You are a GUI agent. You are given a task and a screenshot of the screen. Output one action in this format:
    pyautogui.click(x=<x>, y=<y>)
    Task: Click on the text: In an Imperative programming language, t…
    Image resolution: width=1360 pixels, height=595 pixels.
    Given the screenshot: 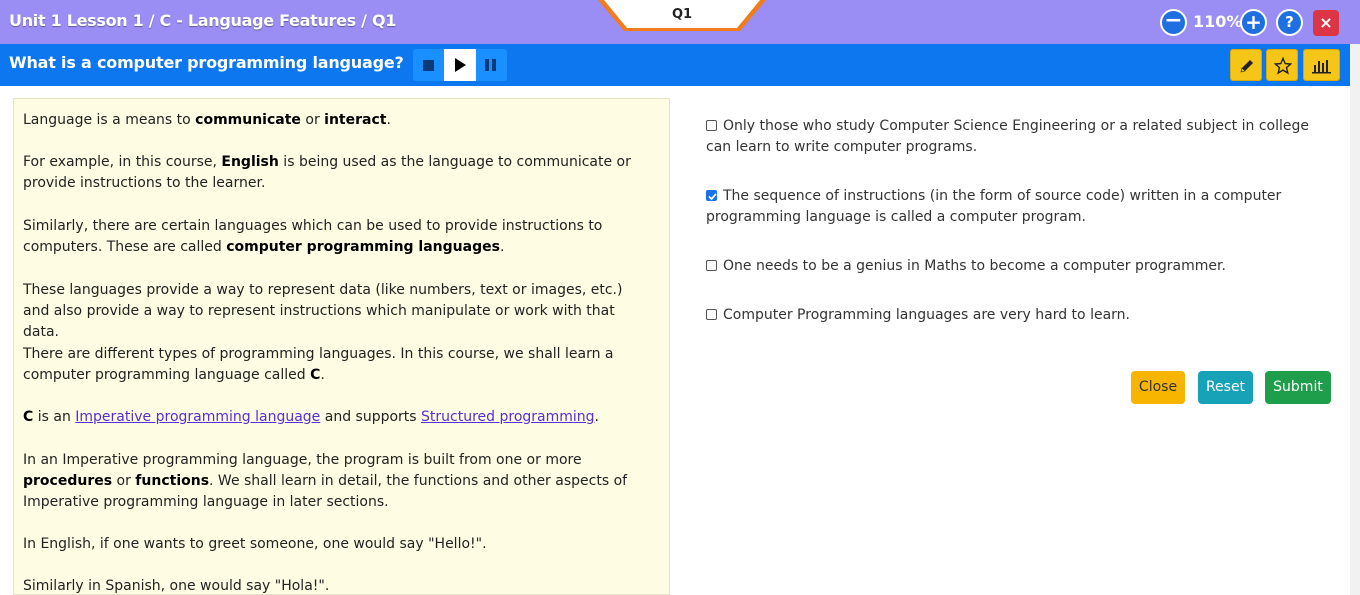 What is the action you would take?
    pyautogui.click(x=302, y=460)
    